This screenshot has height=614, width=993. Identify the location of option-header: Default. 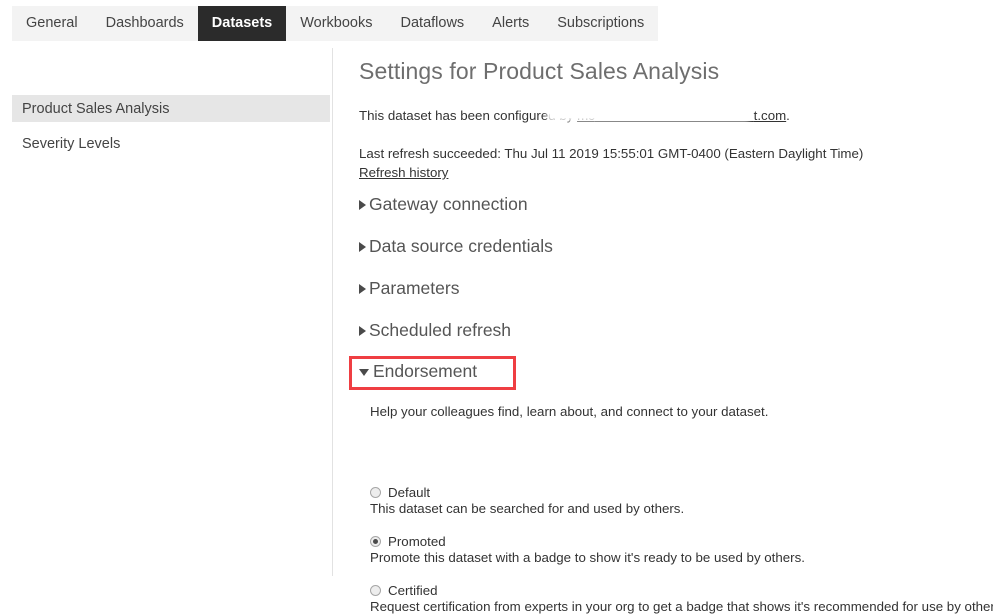
(527, 492).